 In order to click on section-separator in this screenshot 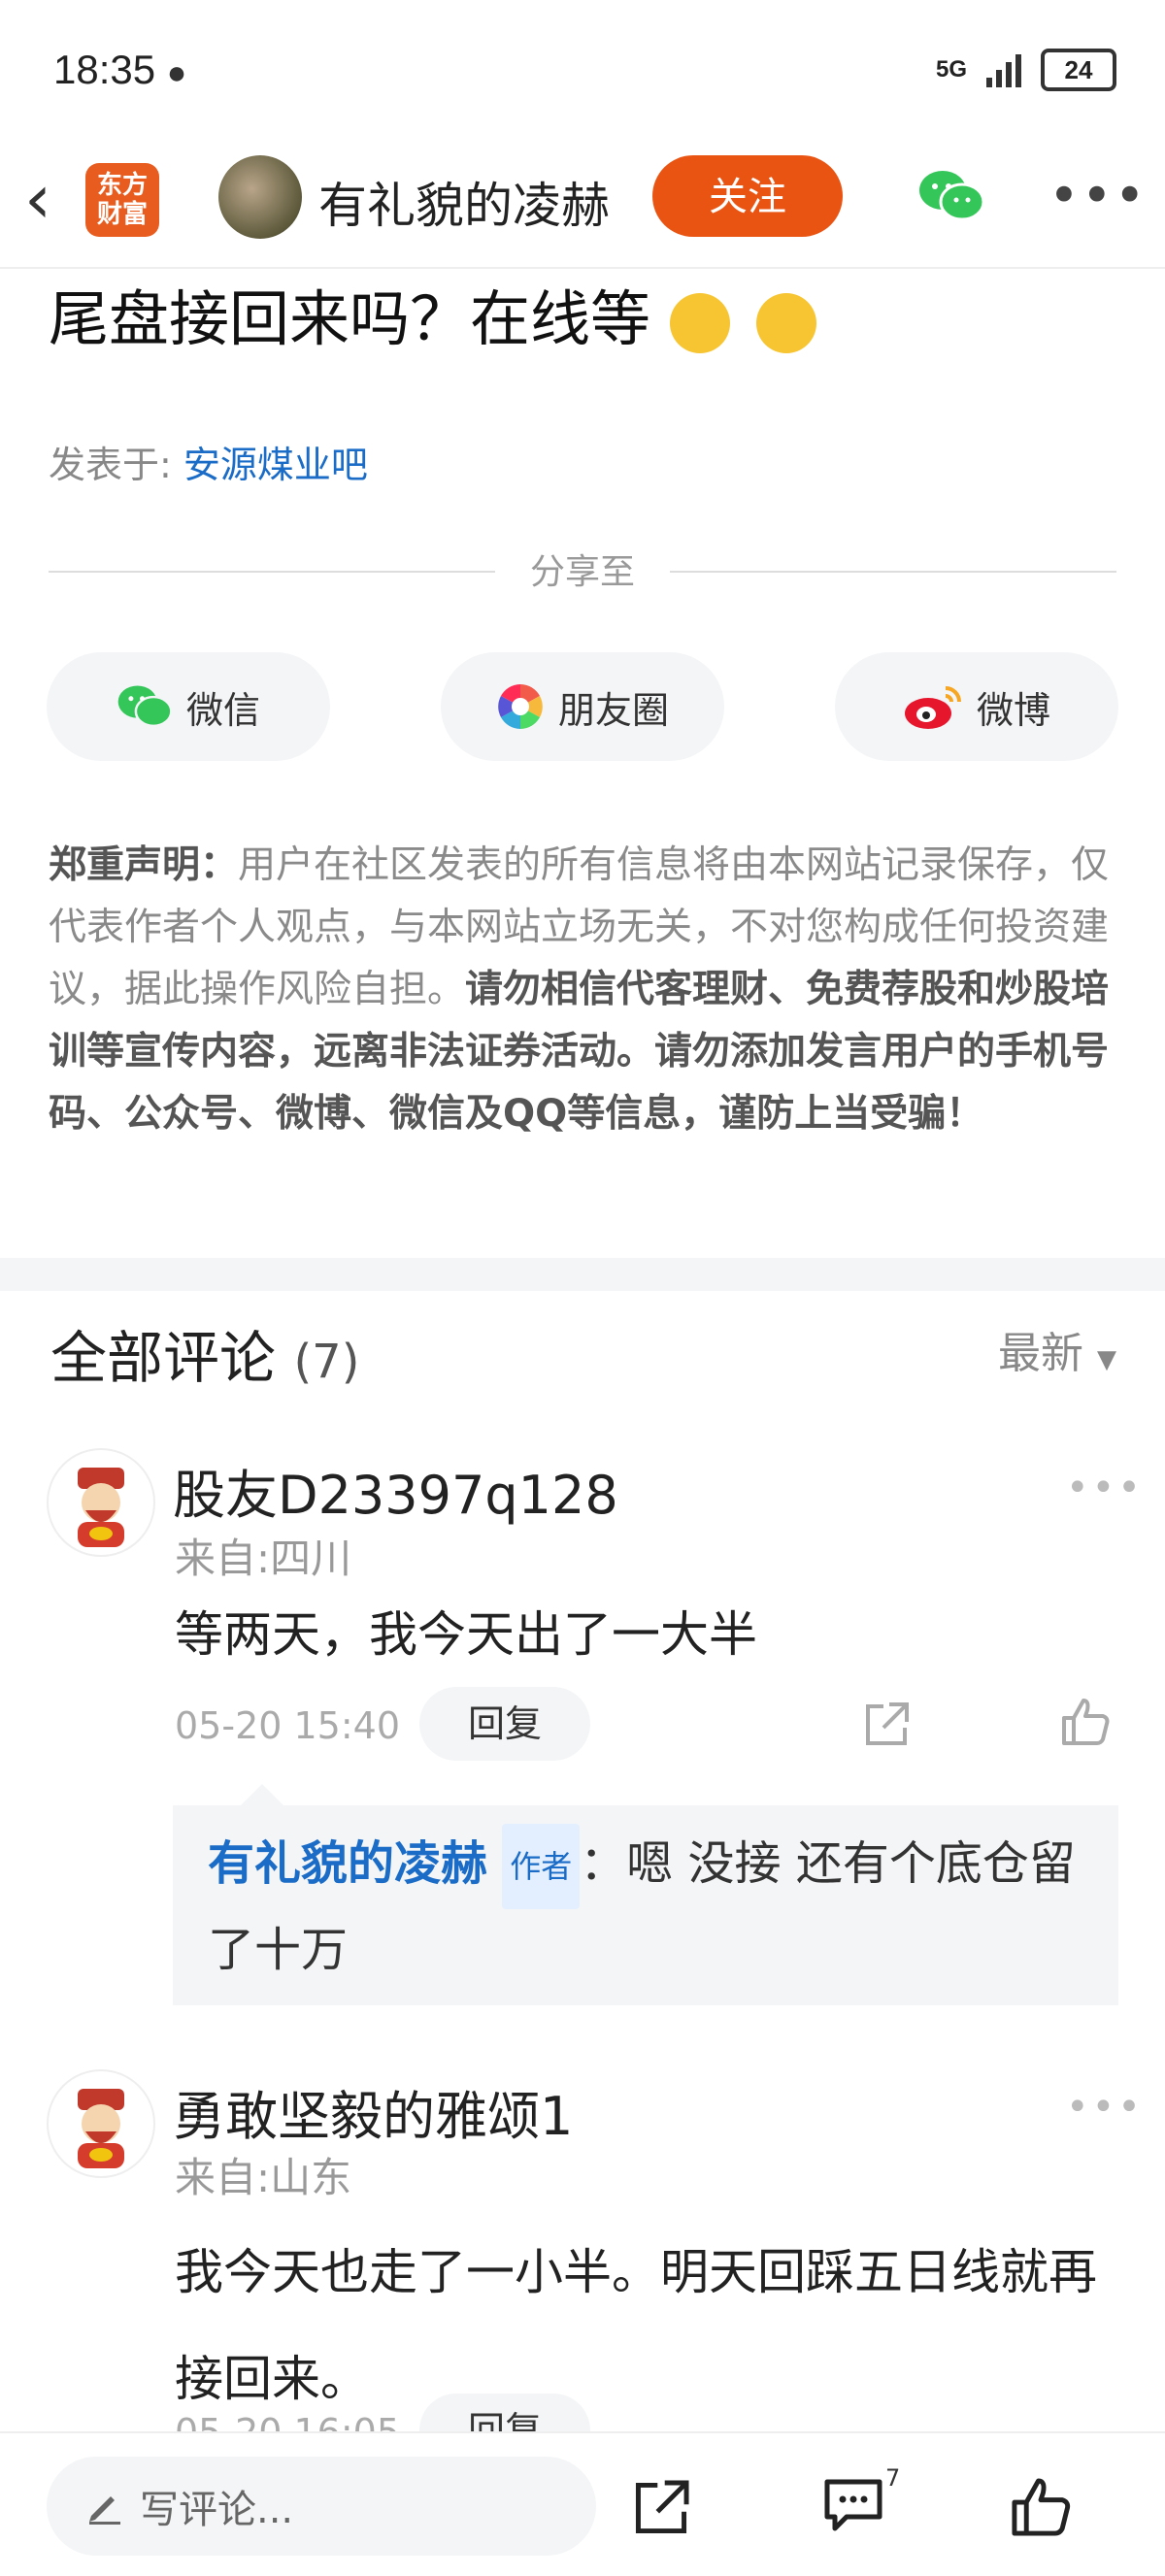, I will do `click(582, 1274)`.